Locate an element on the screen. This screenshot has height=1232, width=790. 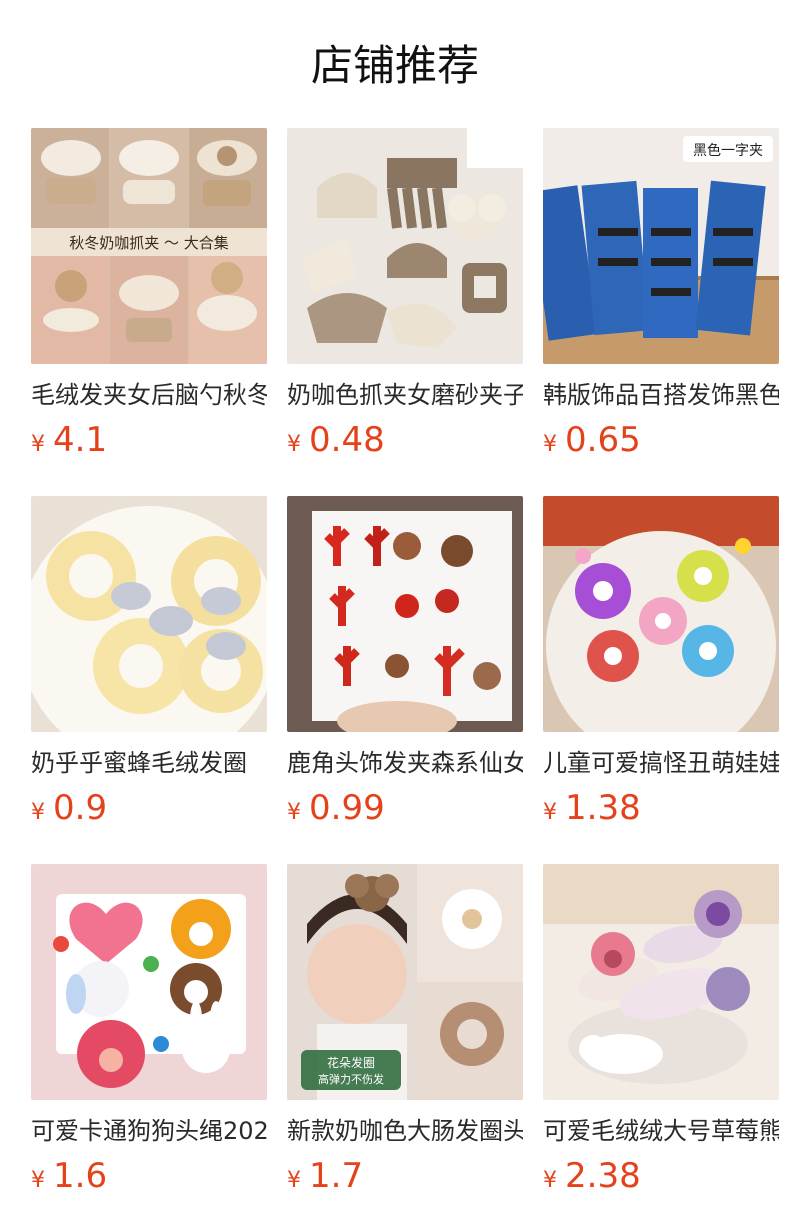
product-title: 奶乎乎蜜蜂毛绒发圈 is located at coordinates (149, 763).